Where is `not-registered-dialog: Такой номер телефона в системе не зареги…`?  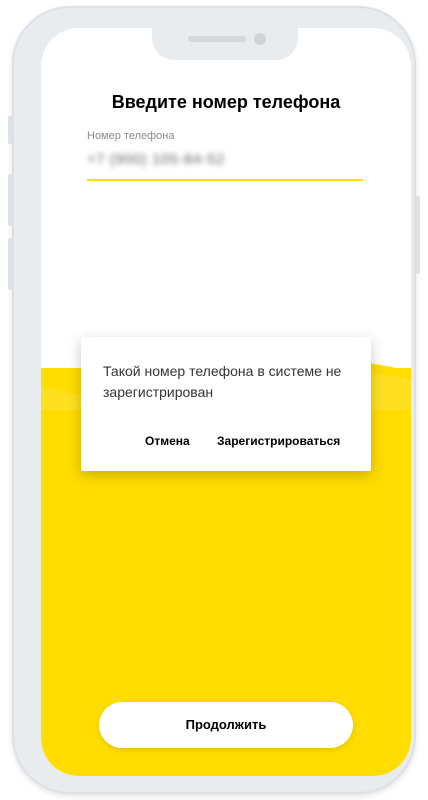 not-registered-dialog: Такой номер телефона в системе не зареги… is located at coordinates (226, 404).